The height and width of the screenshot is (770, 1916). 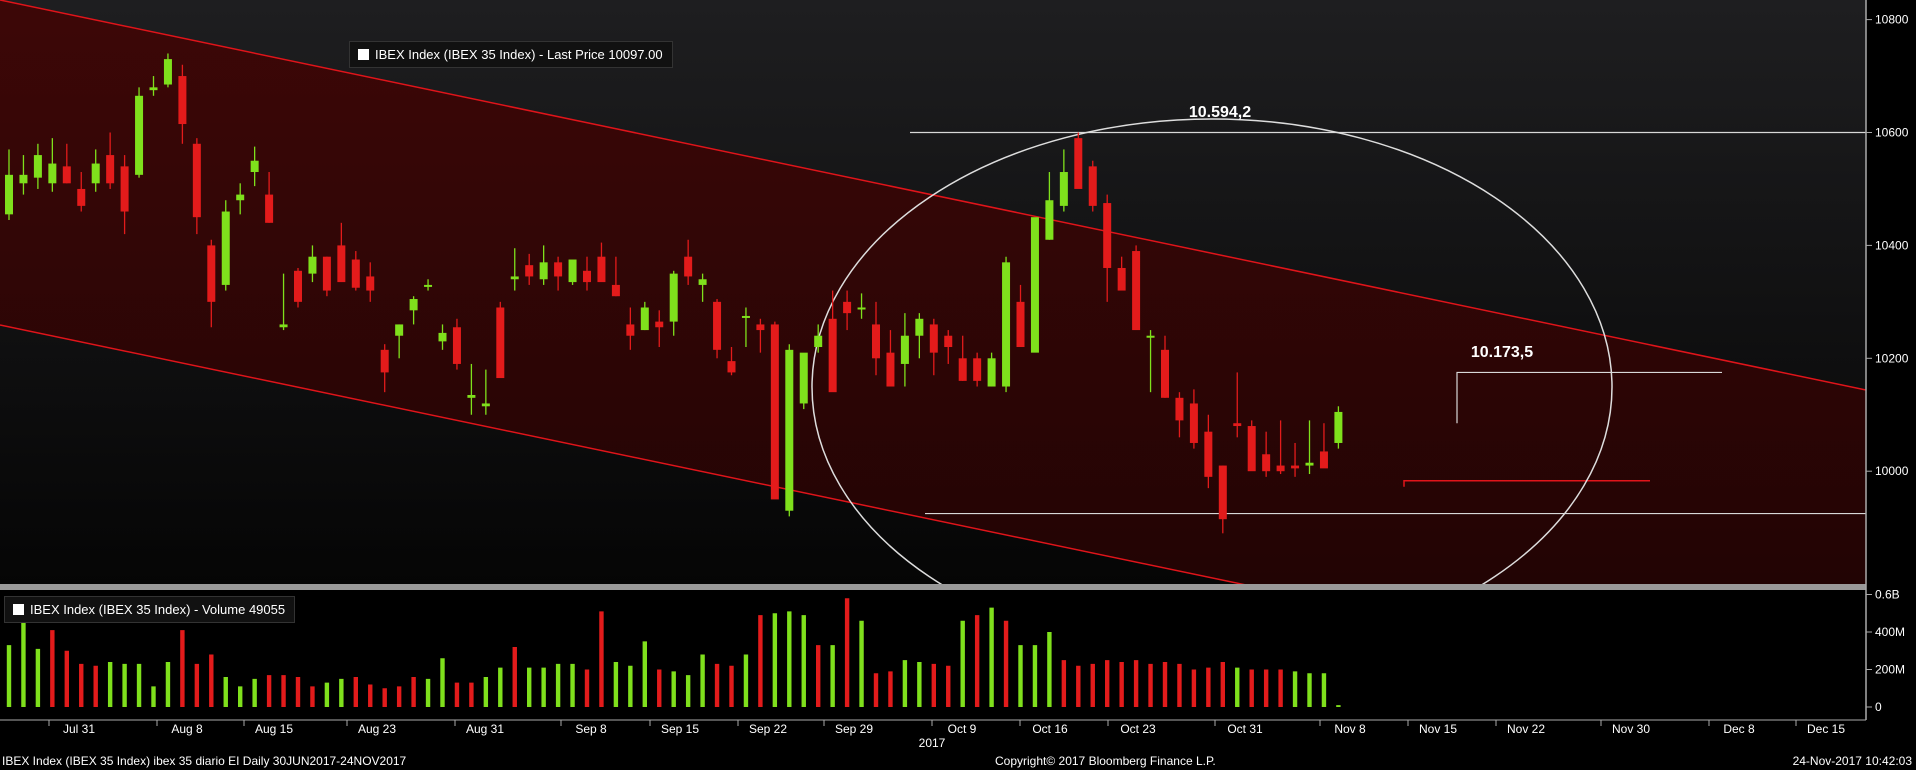 What do you see at coordinates (1887, 595) in the screenshot?
I see `volume-tick-label: 0.6B` at bounding box center [1887, 595].